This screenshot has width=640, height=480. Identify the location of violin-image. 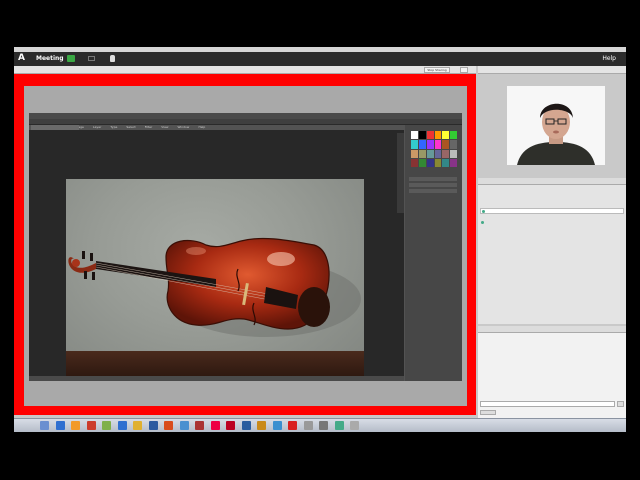
(214, 287).